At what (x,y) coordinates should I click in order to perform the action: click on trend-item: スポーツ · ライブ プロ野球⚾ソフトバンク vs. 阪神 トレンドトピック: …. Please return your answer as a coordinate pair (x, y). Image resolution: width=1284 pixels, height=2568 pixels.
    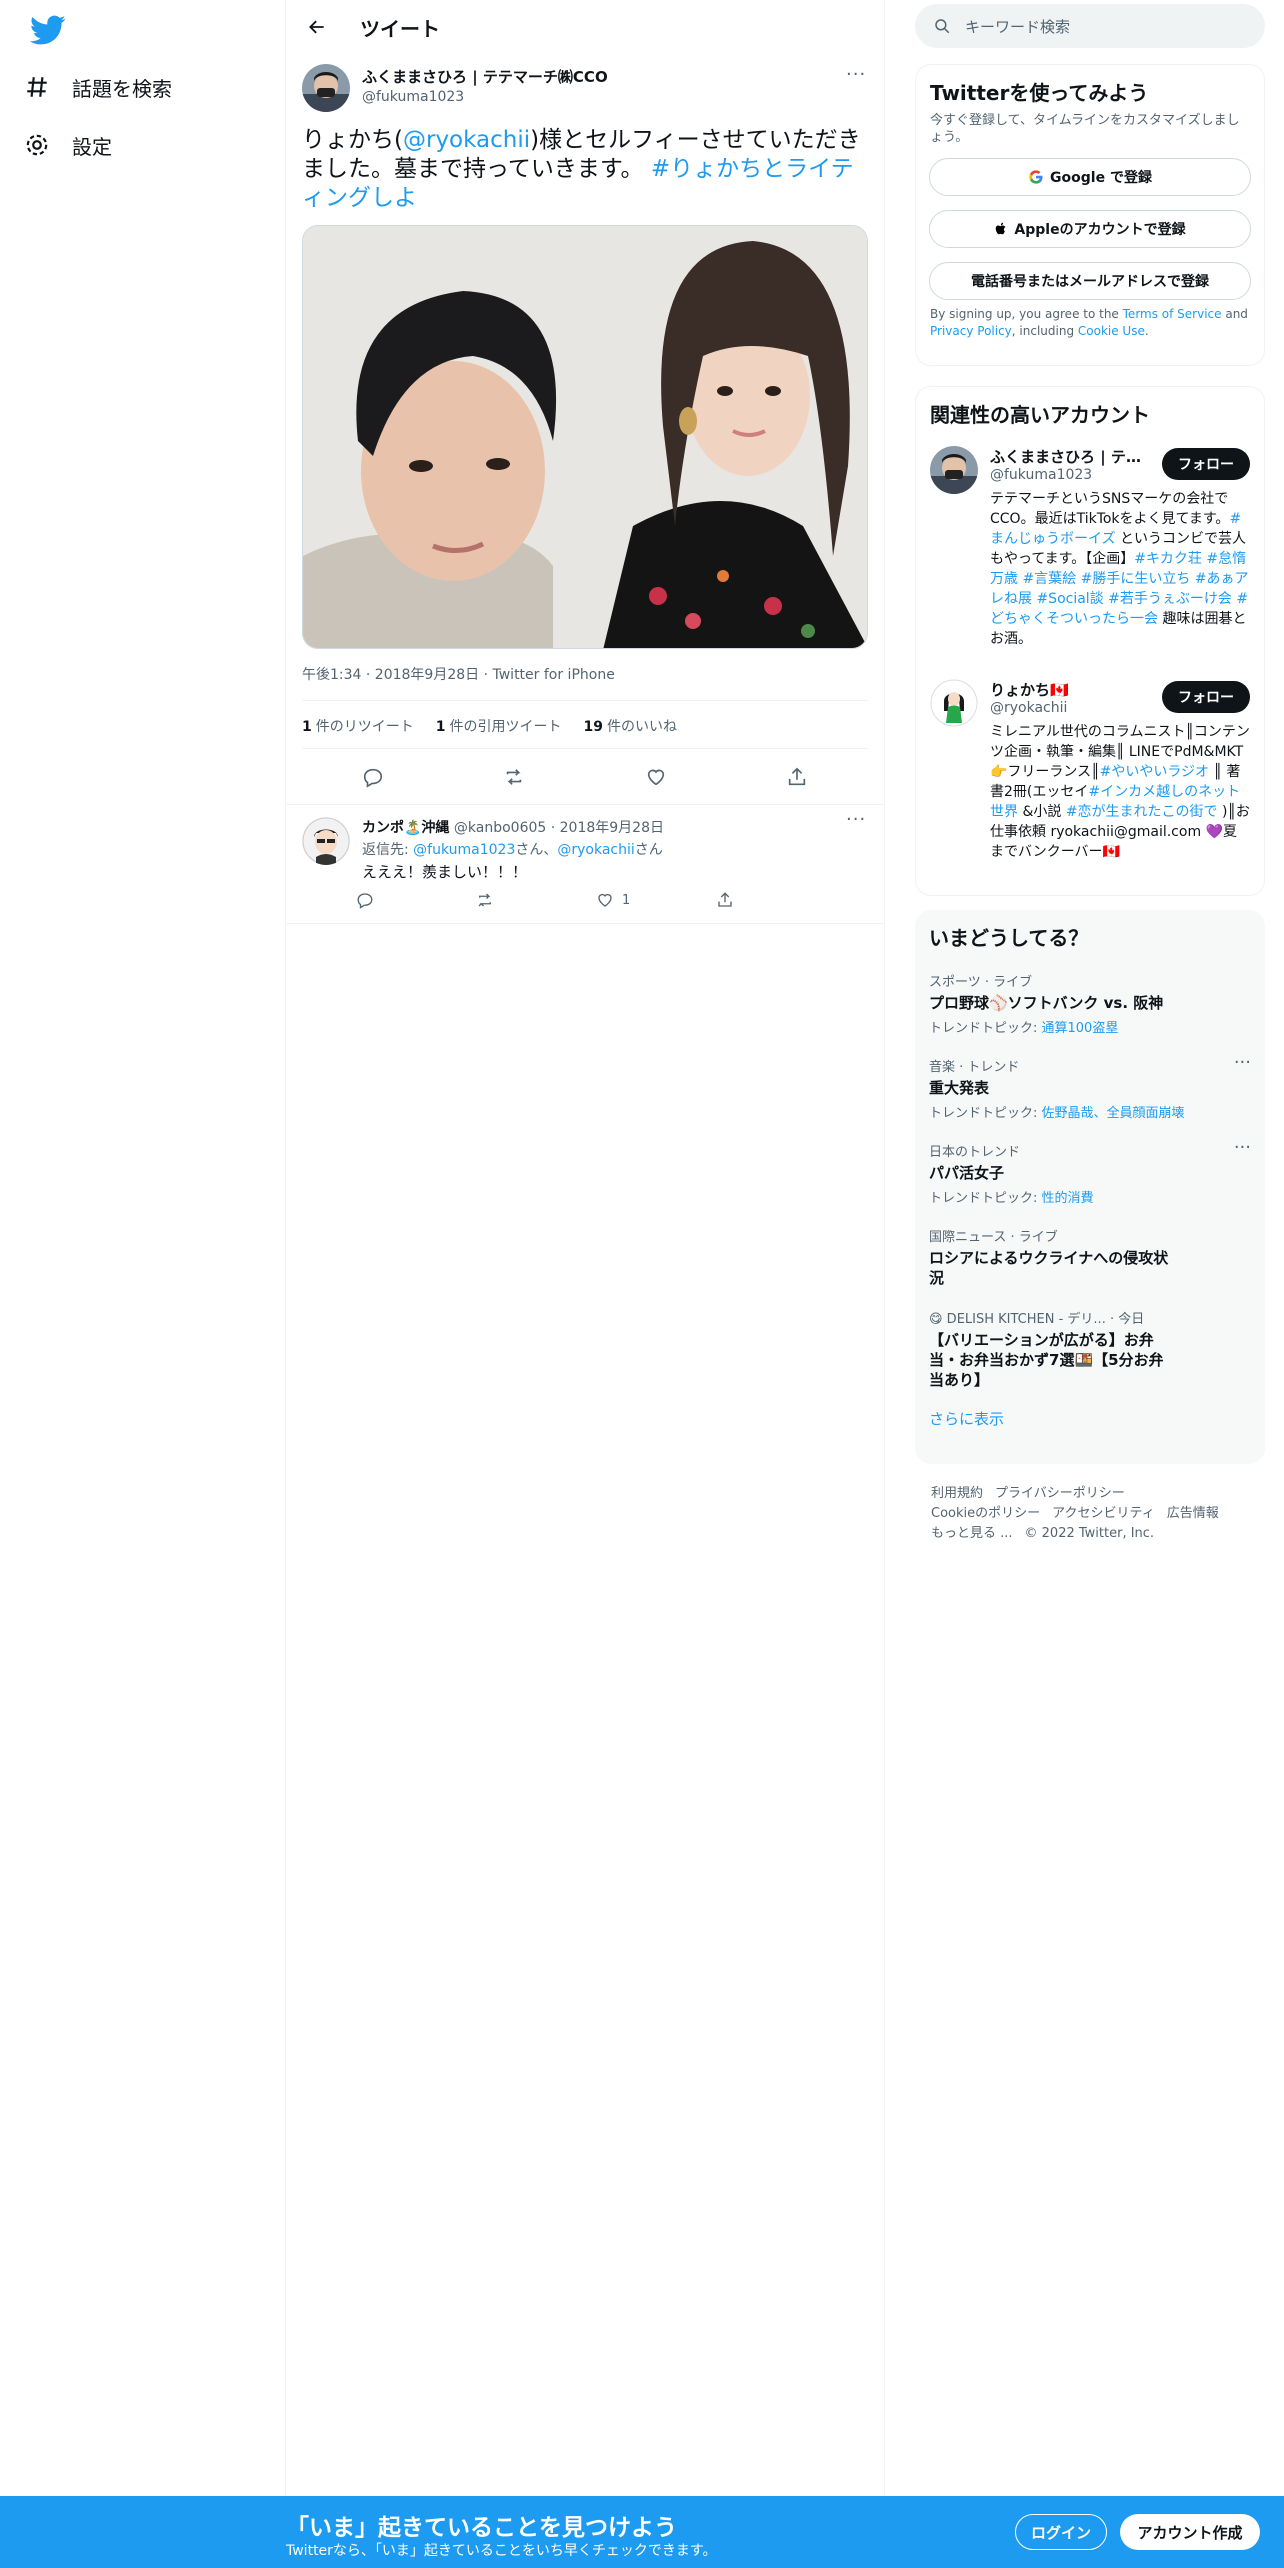
    Looking at the image, I should click on (1090, 1003).